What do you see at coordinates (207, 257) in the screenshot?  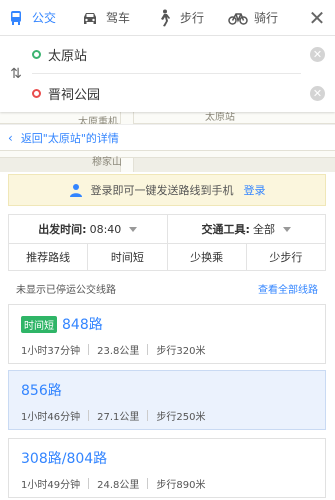 I see `sort-fewest-transfers: 少换乘` at bounding box center [207, 257].